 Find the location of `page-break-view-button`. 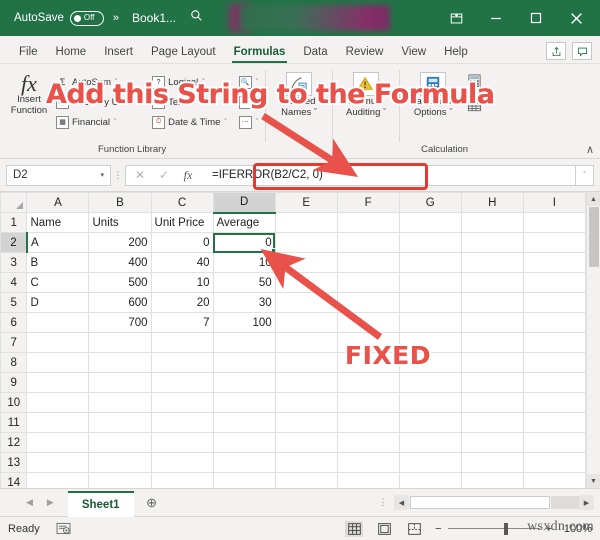

page-break-view-button is located at coordinates (414, 529).